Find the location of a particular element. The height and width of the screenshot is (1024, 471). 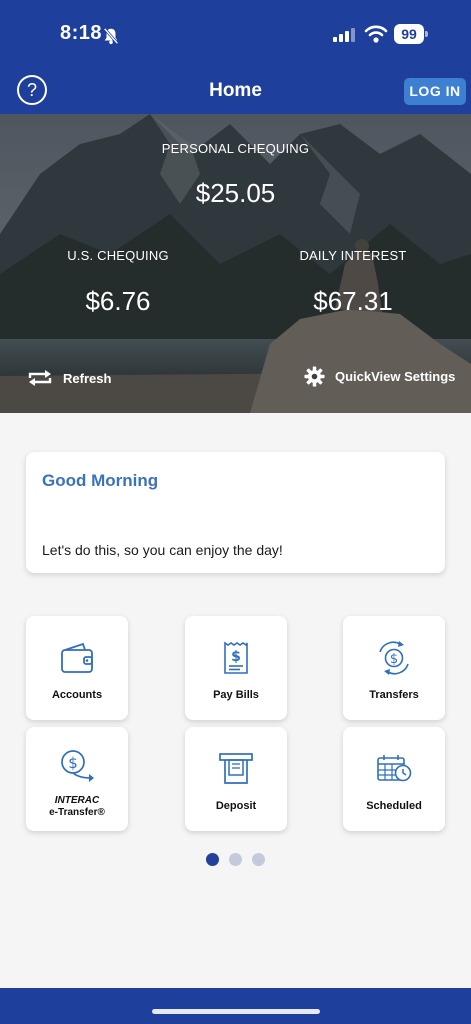

pay-bills-tile: $ Pay Bills is located at coordinates (236, 668).